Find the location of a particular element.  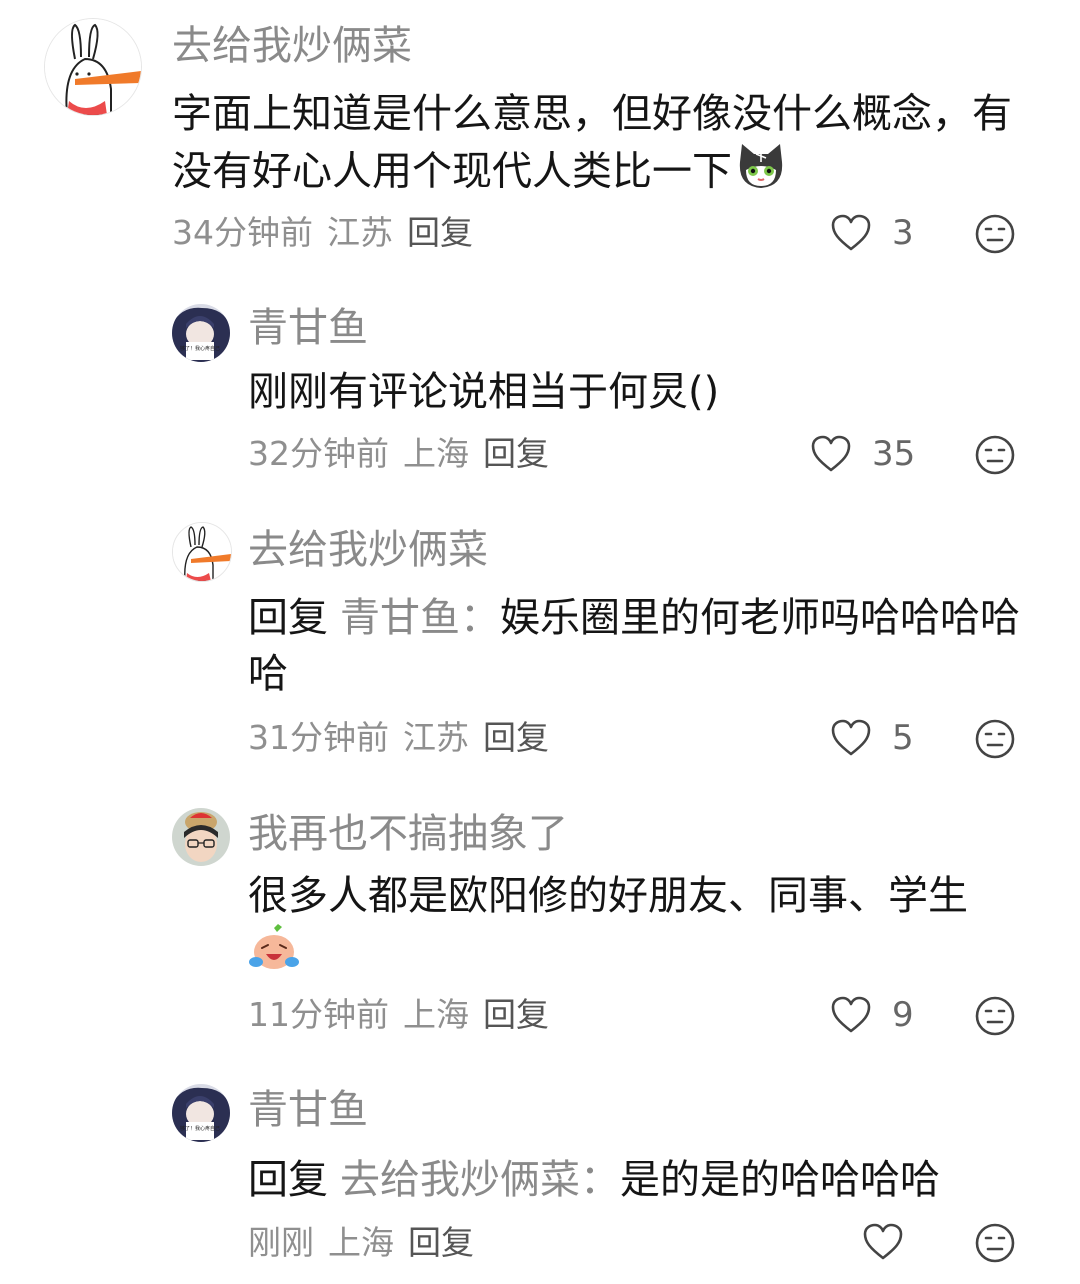

comment-meta: 11分钟前 上海 回复 is located at coordinates (405, 1014).